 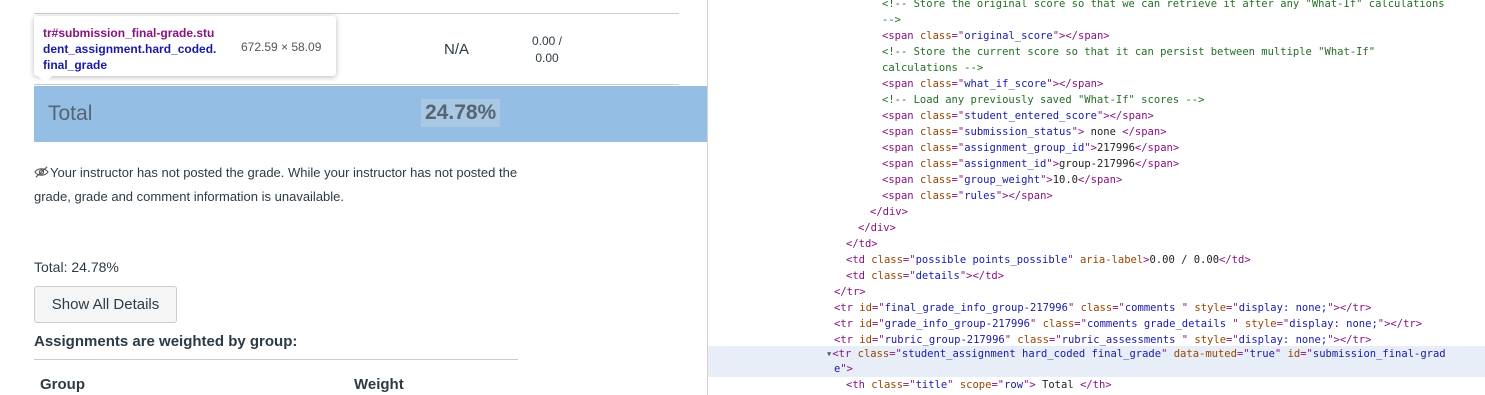 What do you see at coordinates (1262, 354) in the screenshot?
I see `dom-token: true` at bounding box center [1262, 354].